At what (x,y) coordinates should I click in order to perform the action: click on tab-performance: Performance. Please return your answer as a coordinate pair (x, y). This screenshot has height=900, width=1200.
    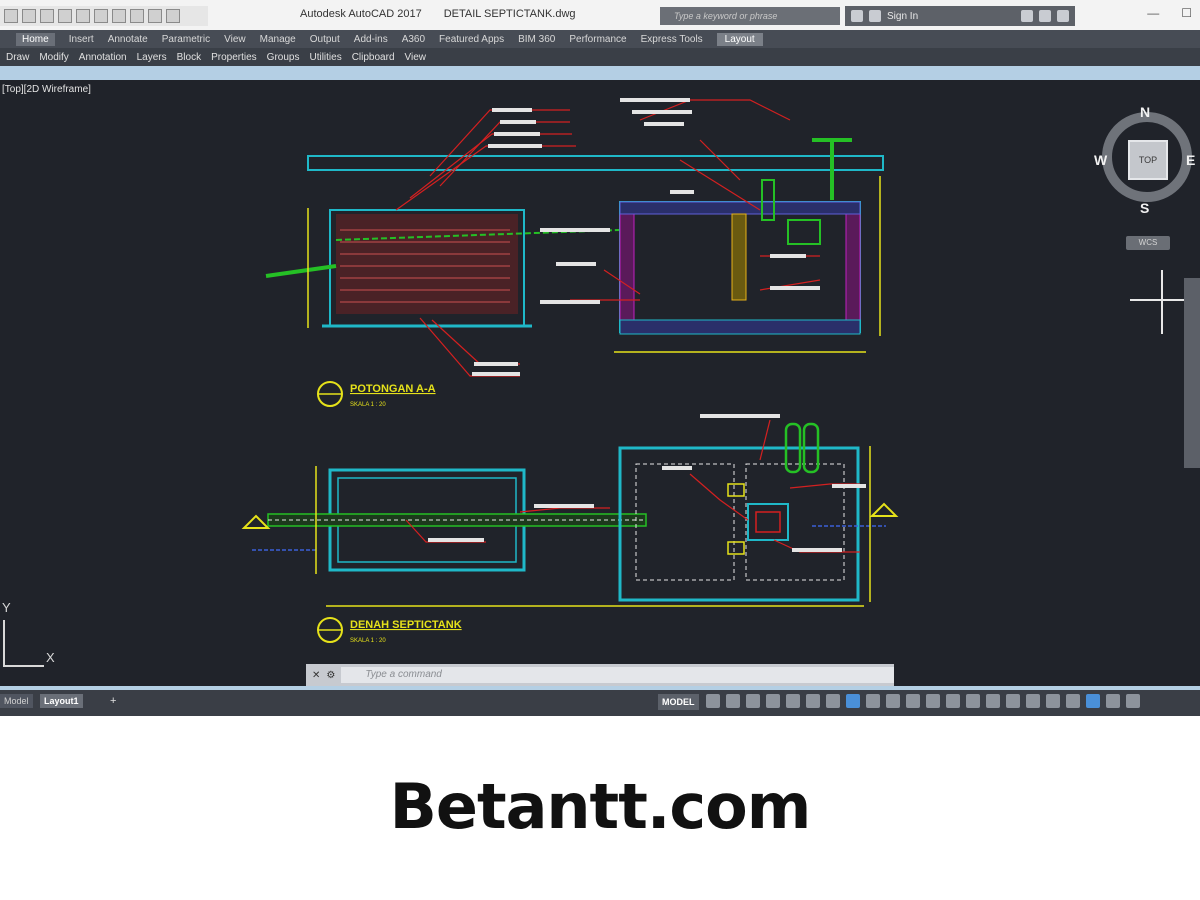
    Looking at the image, I should click on (597, 39).